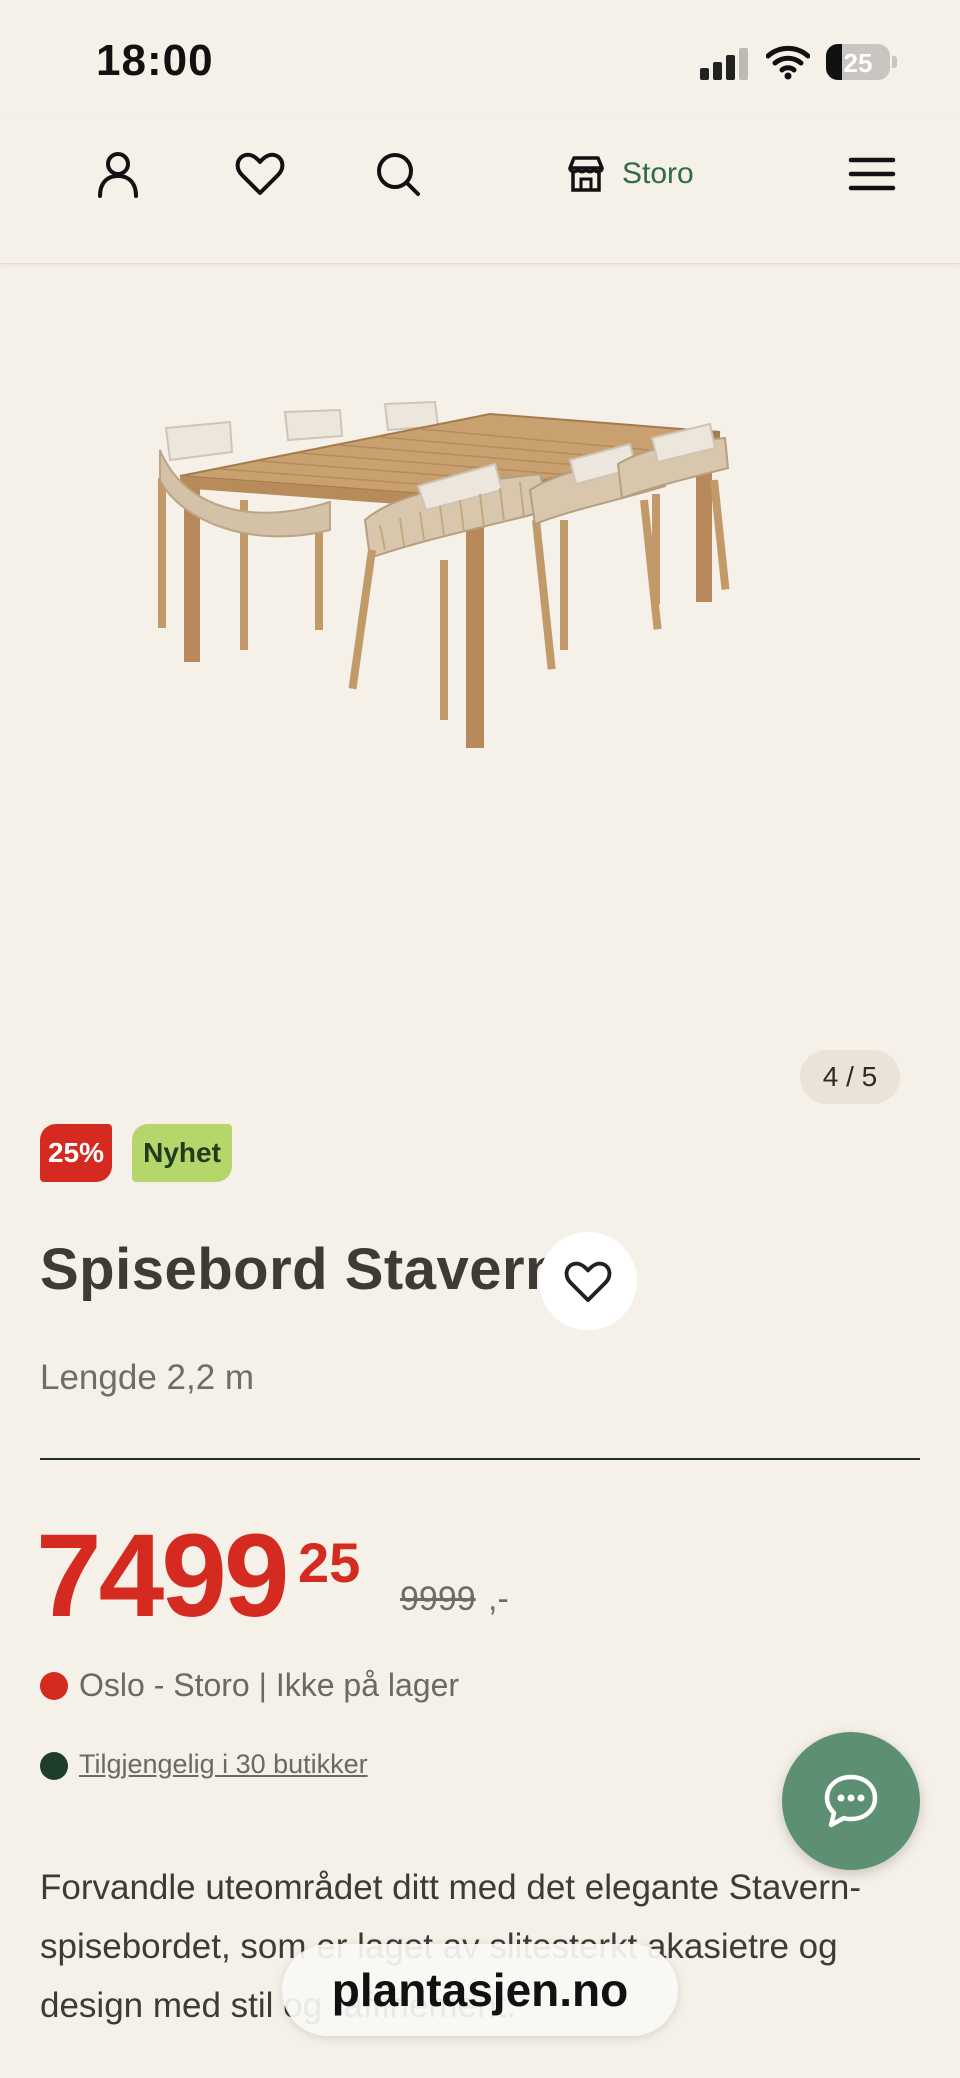 The image size is (960, 2078). What do you see at coordinates (788, 62) in the screenshot?
I see `wifi-icon` at bounding box center [788, 62].